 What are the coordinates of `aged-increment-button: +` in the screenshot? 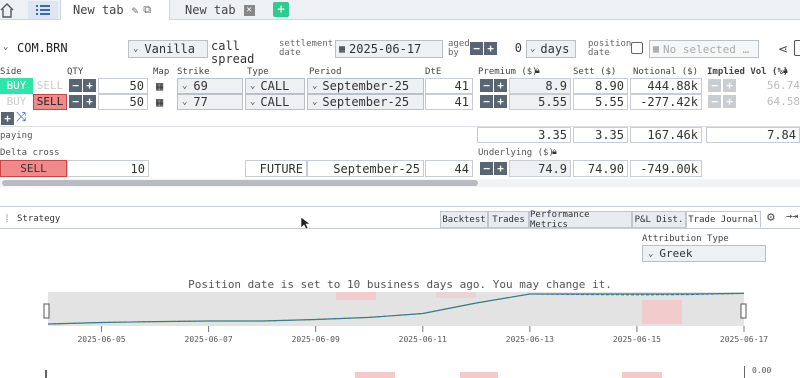 It's located at (490, 48).